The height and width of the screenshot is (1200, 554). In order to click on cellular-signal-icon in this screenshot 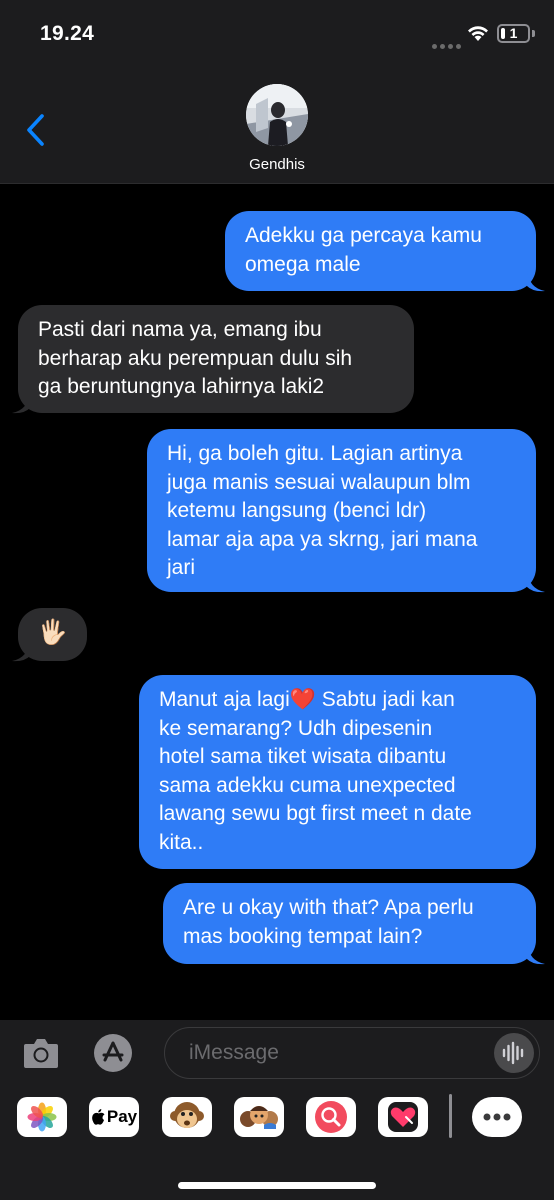, I will do `click(448, 45)`.